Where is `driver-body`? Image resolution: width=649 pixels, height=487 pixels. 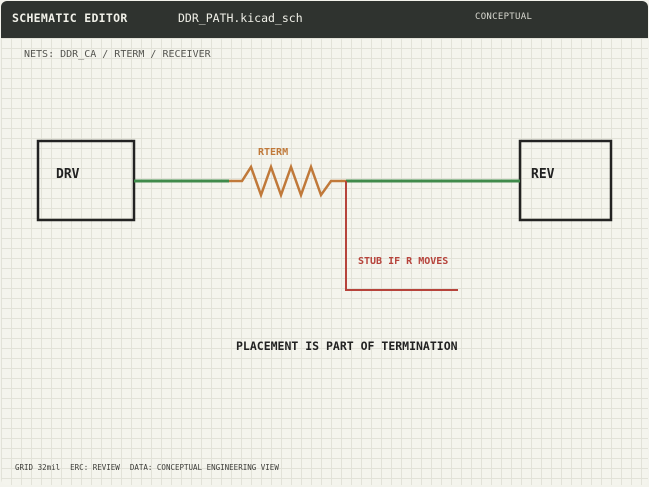 driver-body is located at coordinates (86, 180).